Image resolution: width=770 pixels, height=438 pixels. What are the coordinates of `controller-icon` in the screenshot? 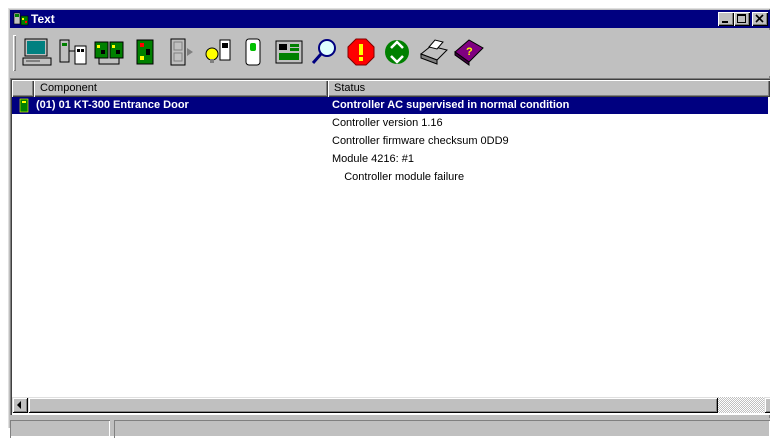 It's located at (24, 105).